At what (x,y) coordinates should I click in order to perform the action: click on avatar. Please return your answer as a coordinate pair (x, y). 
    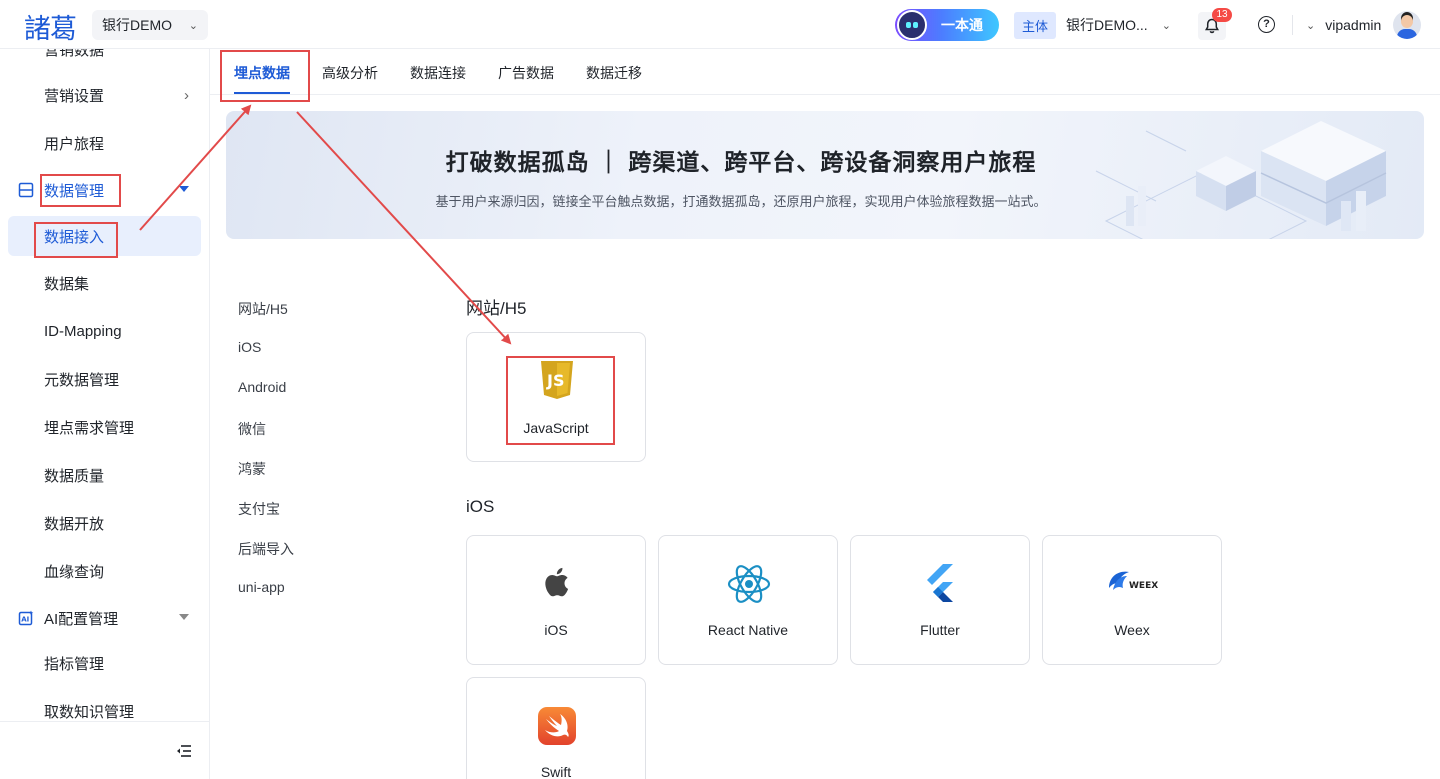
    Looking at the image, I should click on (1407, 25).